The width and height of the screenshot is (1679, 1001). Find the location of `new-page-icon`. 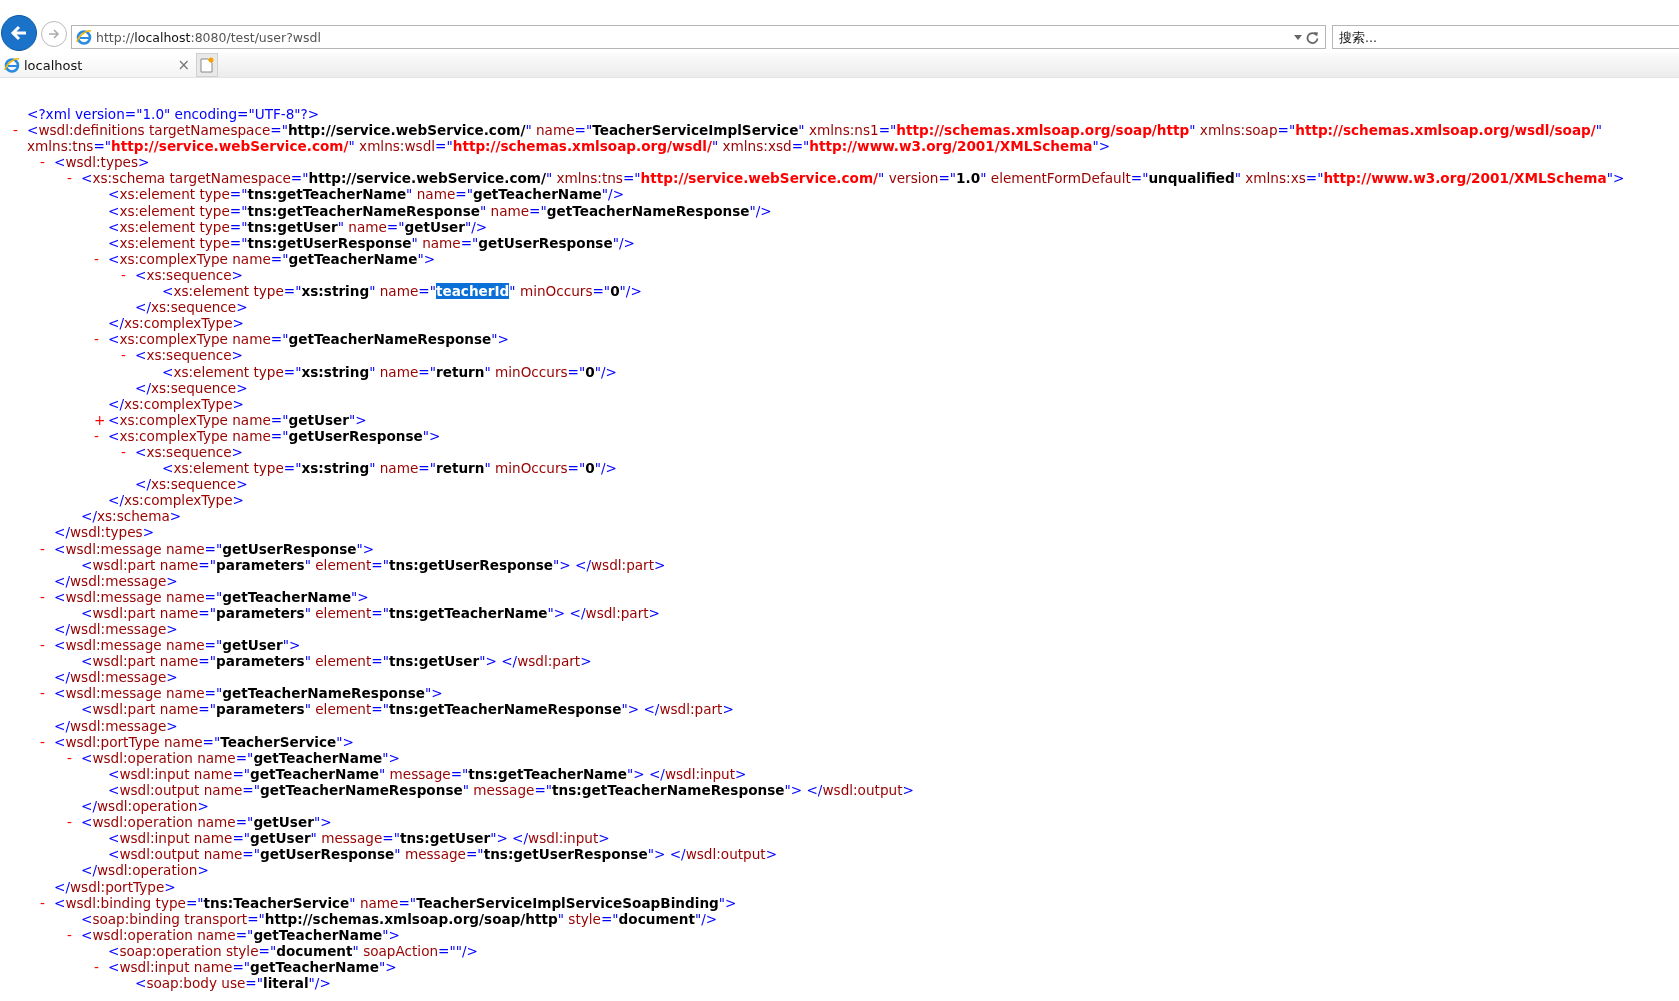

new-page-icon is located at coordinates (207, 65).